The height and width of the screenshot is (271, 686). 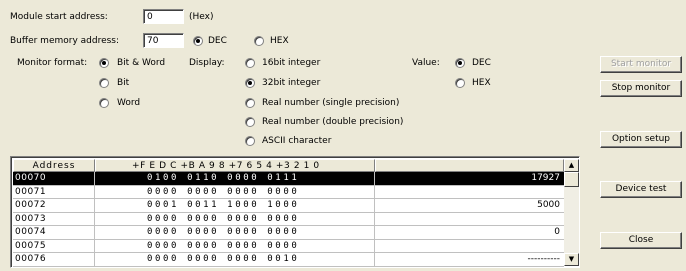 I want to click on value-dec-radio, so click(x=460, y=63).